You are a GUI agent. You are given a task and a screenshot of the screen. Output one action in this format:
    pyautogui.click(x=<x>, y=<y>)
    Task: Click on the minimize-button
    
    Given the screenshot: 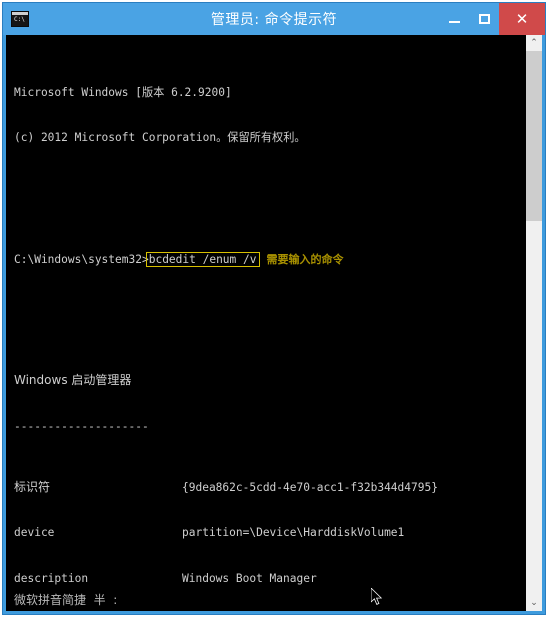 What is the action you would take?
    pyautogui.click(x=454, y=19)
    